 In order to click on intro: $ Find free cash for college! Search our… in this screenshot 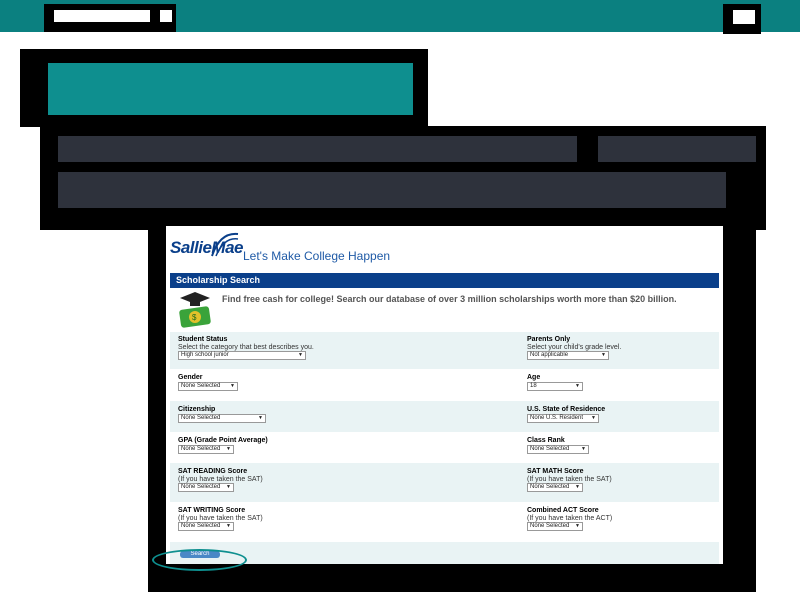, I will do `click(447, 311)`.